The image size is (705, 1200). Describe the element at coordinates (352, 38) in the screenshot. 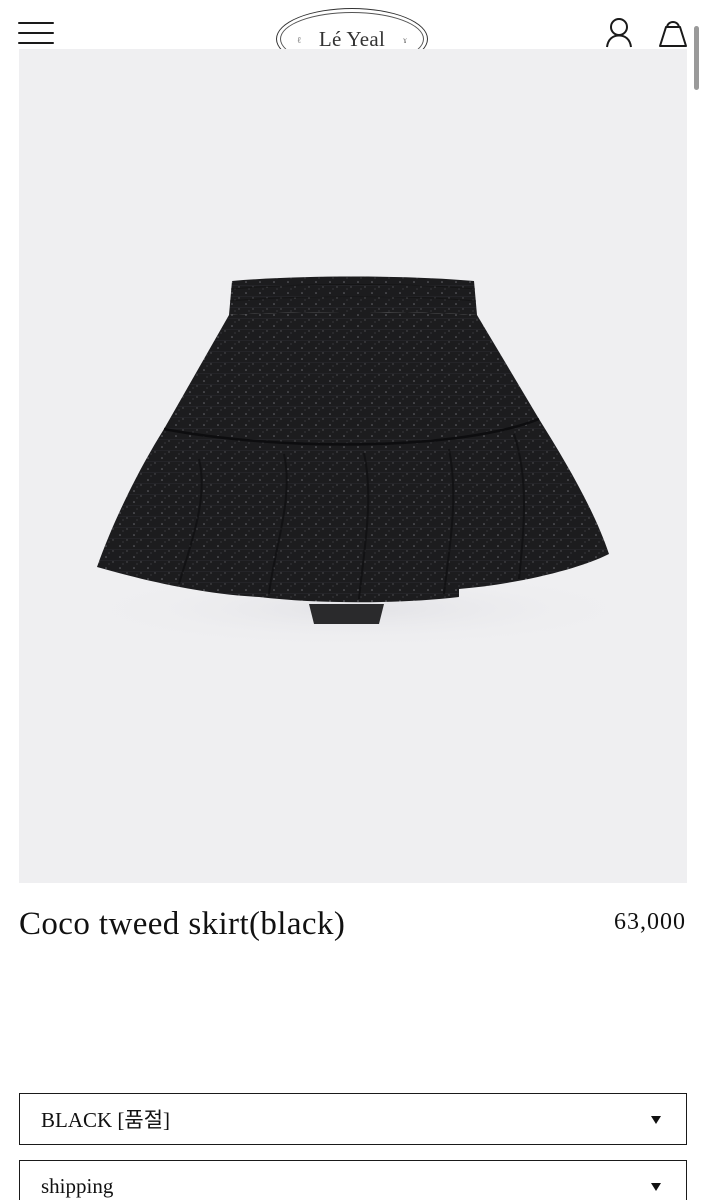

I see `logo-text: Lé Yeal` at that location.